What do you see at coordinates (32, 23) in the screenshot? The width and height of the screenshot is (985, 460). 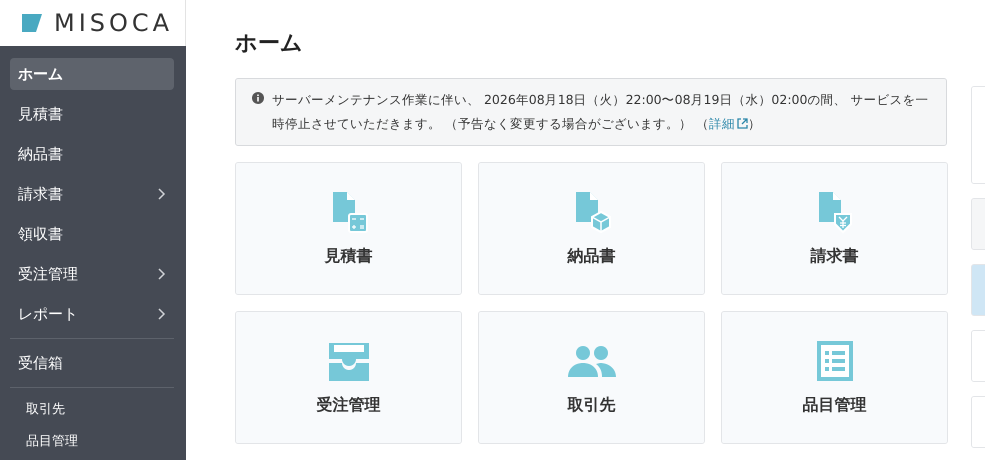 I see `logo-mark-icon` at bounding box center [32, 23].